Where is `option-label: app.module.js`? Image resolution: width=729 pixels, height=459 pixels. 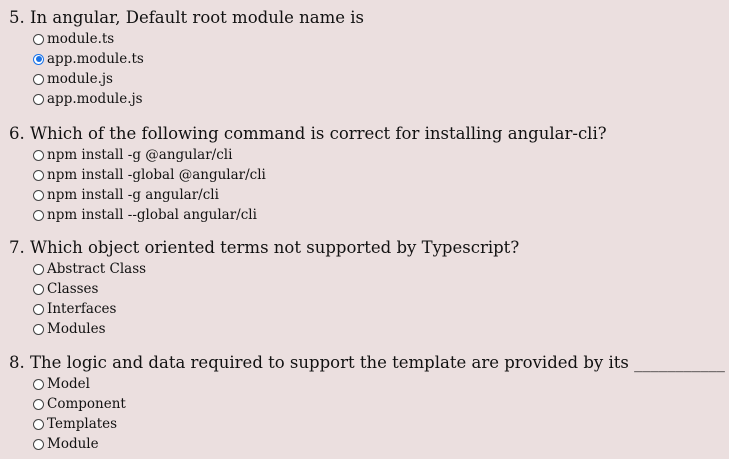 option-label: app.module.js is located at coordinates (95, 99).